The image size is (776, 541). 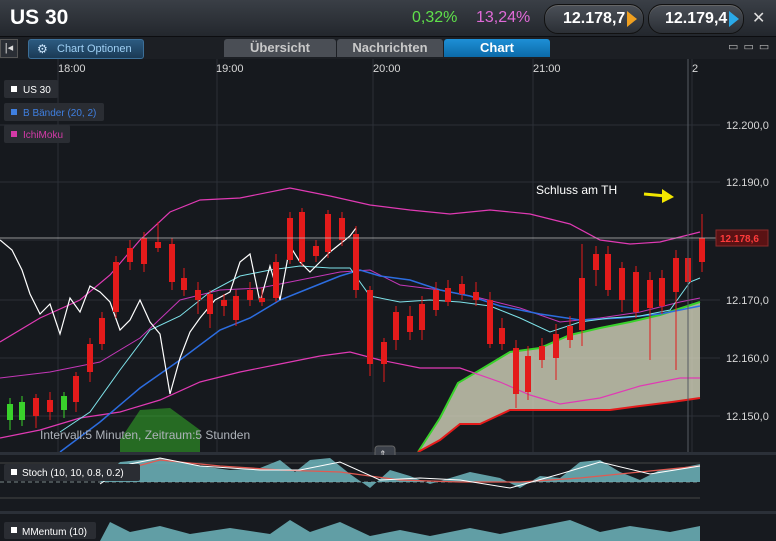 I want to click on price-label: 12.190,0, so click(x=747, y=183).